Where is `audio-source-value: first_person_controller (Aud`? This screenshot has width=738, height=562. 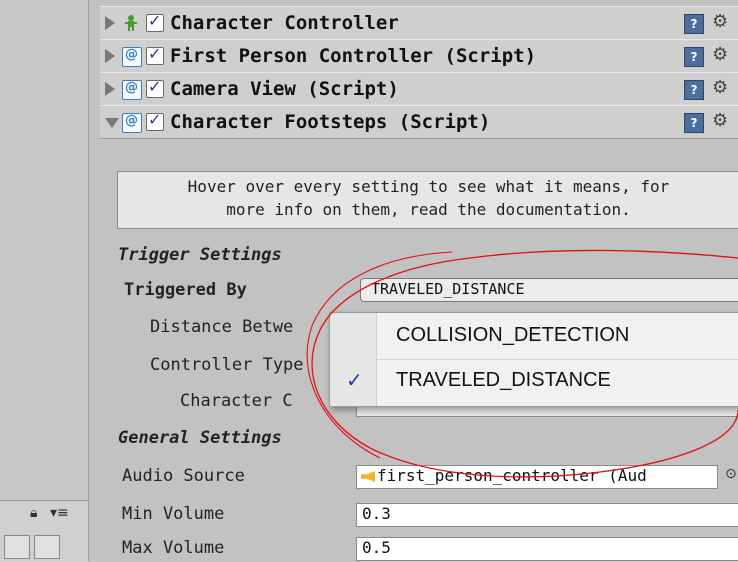 audio-source-value: first_person_controller (Aud is located at coordinates (512, 475).